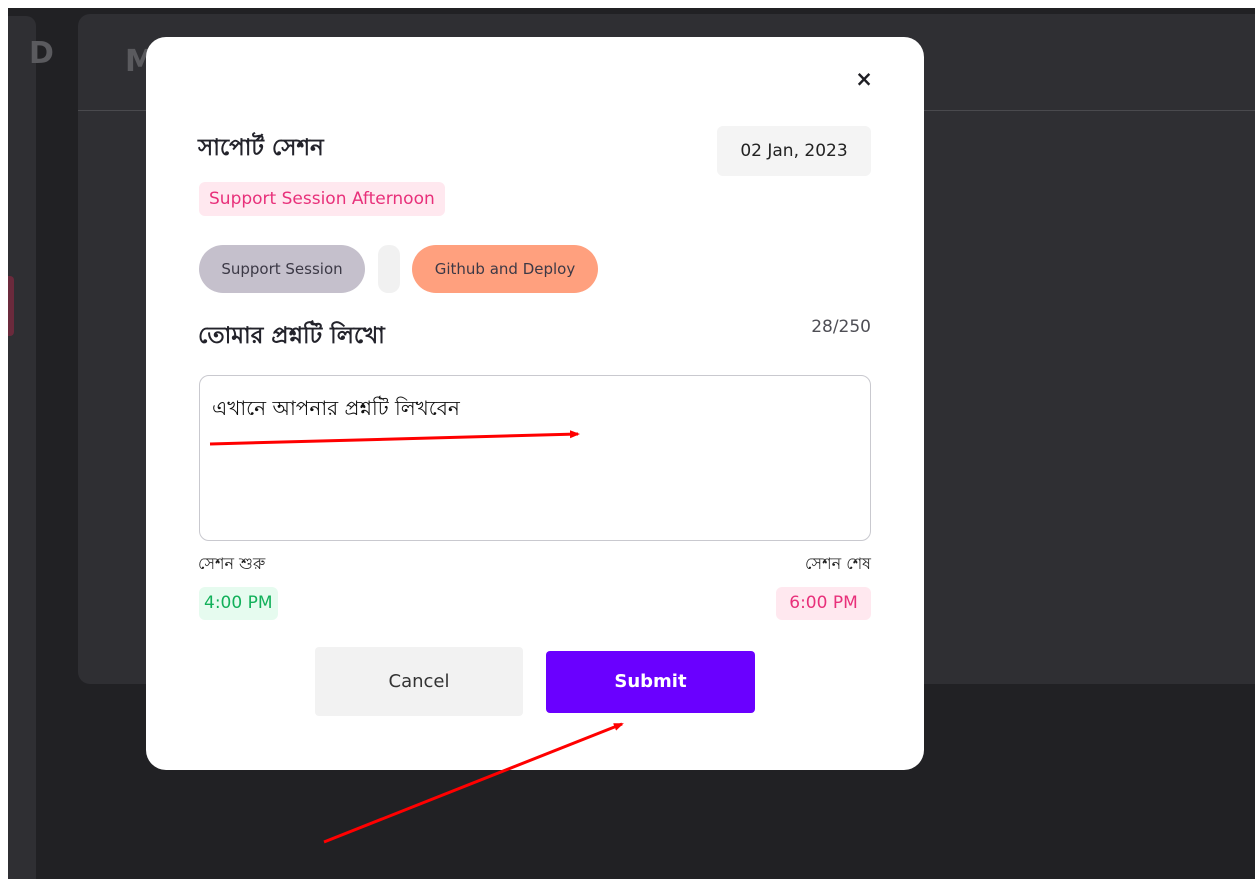 The width and height of the screenshot is (1255, 879). Describe the element at coordinates (282, 269) in the screenshot. I see `tag-support-session: Support Session` at that location.